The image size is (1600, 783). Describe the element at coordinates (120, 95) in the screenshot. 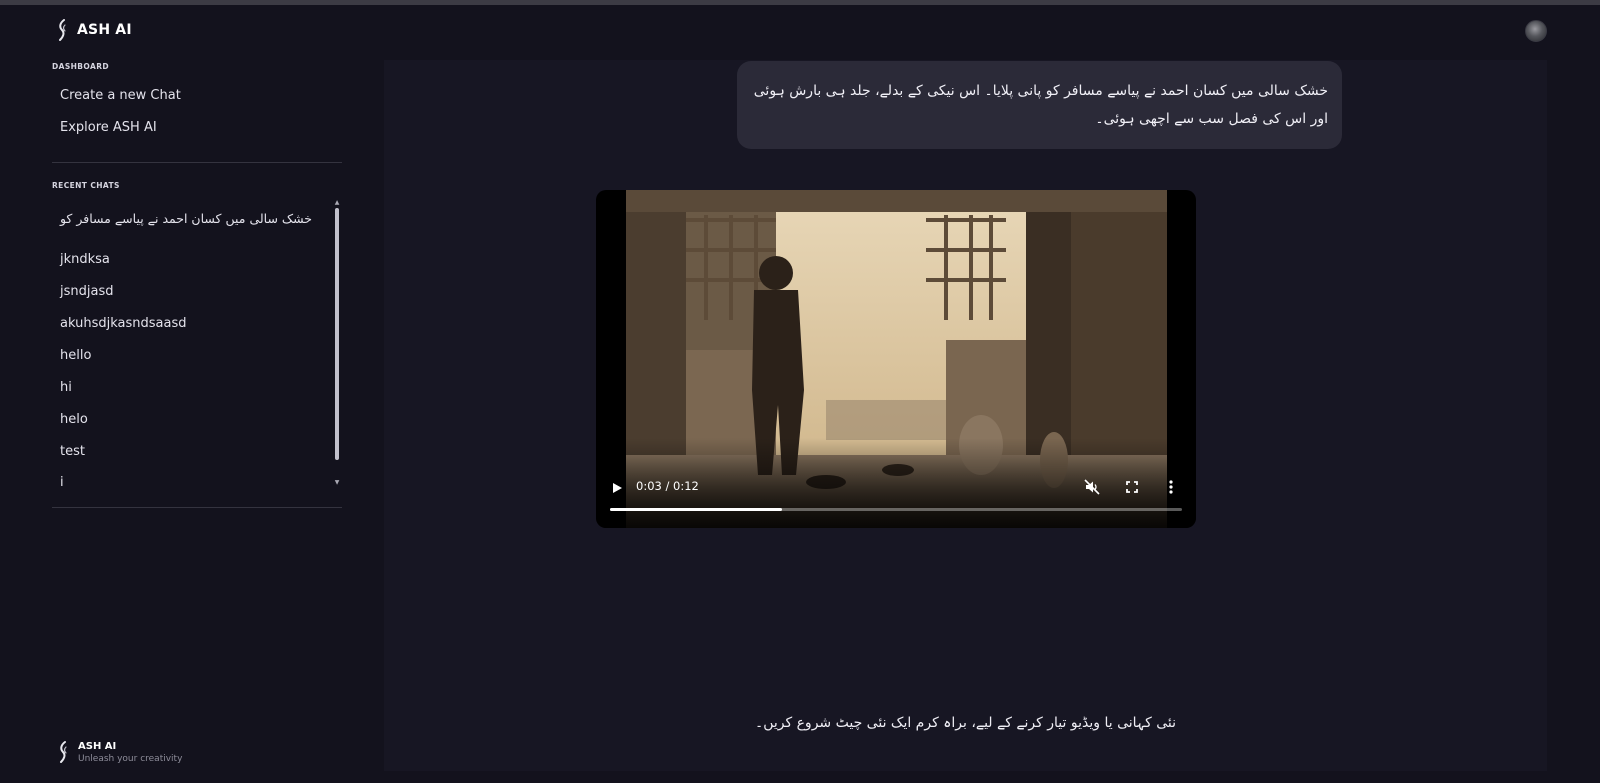

I see `create-new-chat-link: Create a new Chat` at that location.